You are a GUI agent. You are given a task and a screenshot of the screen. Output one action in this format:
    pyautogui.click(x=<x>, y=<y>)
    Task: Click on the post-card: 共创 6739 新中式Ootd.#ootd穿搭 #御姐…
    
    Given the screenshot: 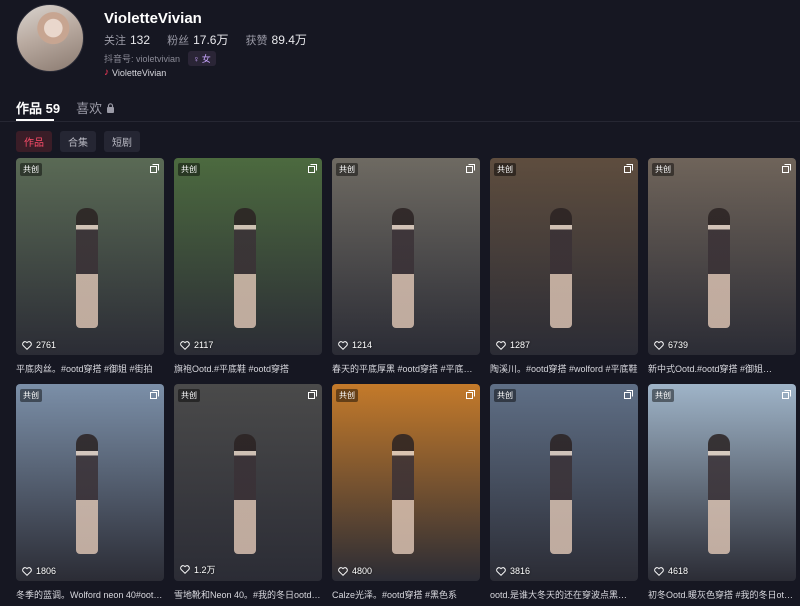 What is the action you would take?
    pyautogui.click(x=722, y=266)
    